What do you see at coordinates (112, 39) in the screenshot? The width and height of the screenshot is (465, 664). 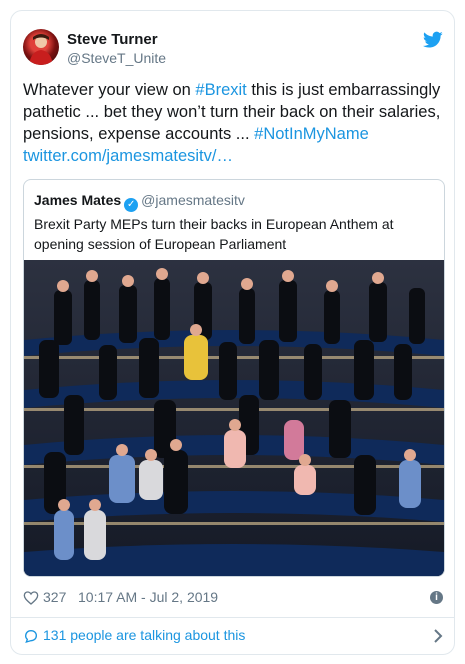 I see `author-name: Steve Turner` at bounding box center [112, 39].